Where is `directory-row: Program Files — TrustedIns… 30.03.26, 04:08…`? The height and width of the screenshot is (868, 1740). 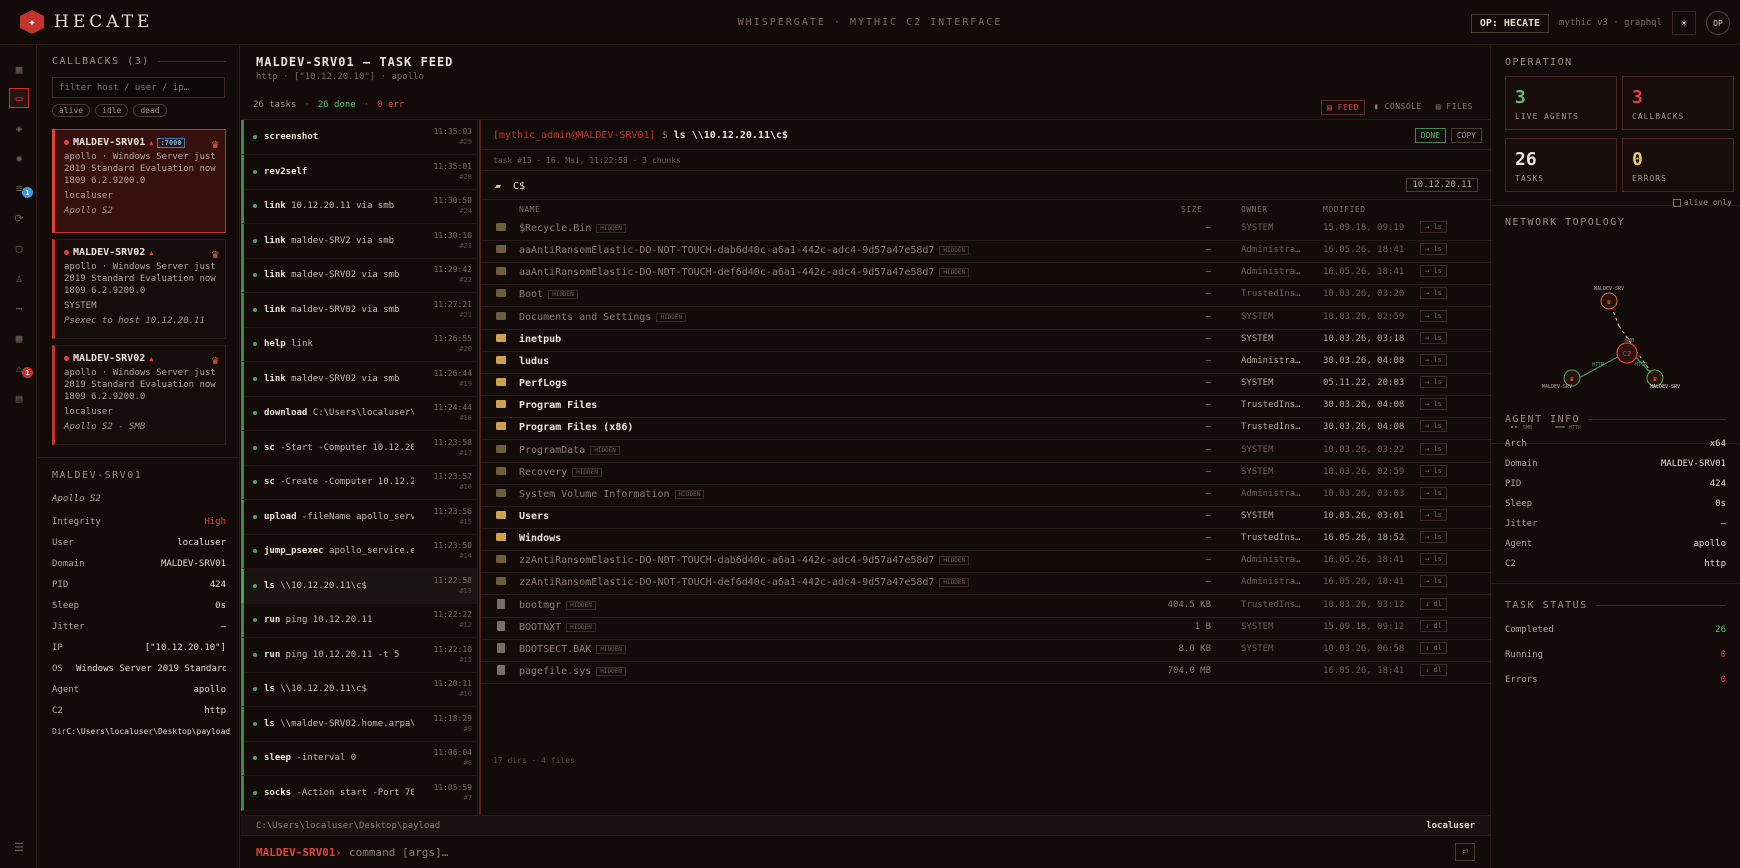
directory-row: Program Files — TrustedIns… 30.03.26, 04:08… is located at coordinates (986, 406).